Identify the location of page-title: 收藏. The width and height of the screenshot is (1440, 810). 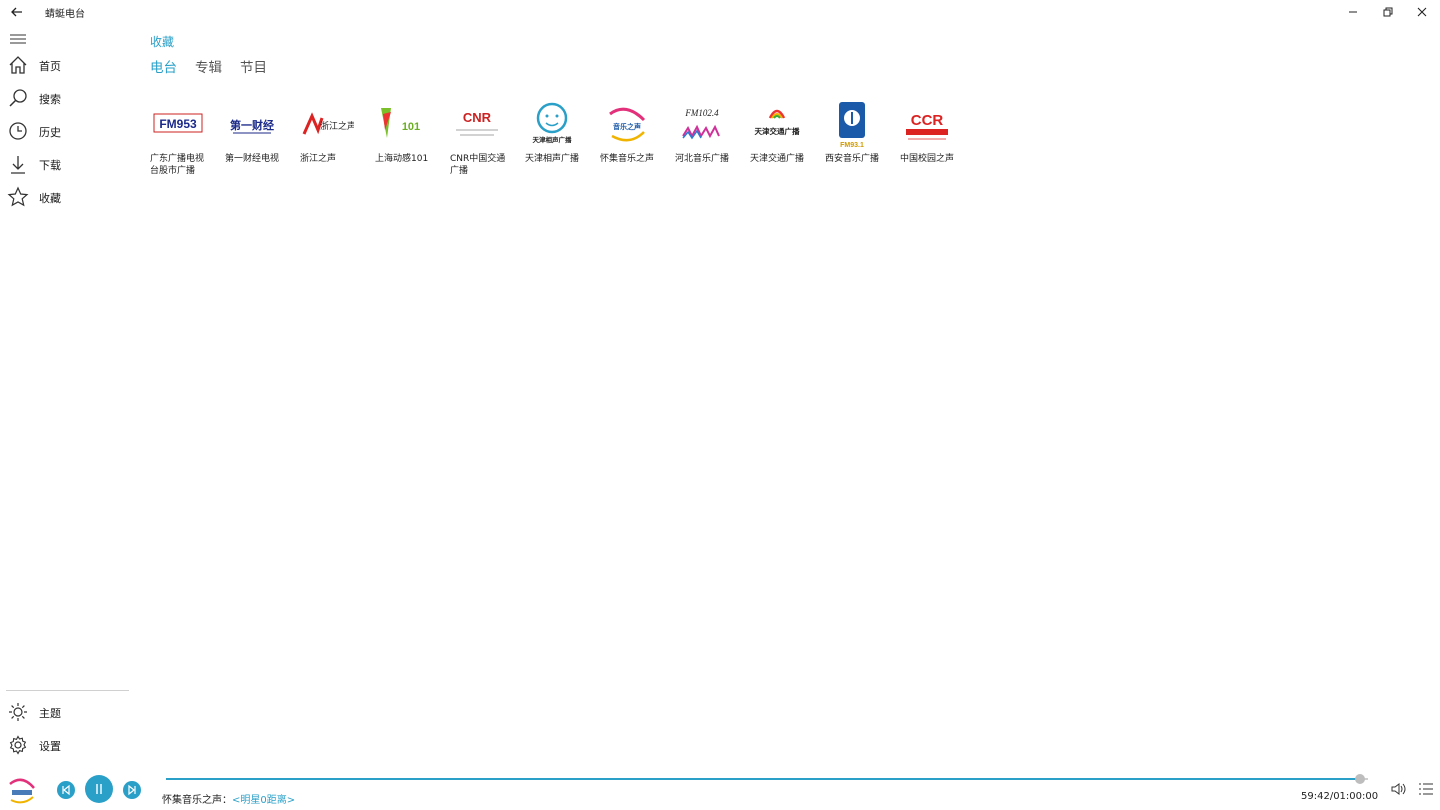
(162, 42).